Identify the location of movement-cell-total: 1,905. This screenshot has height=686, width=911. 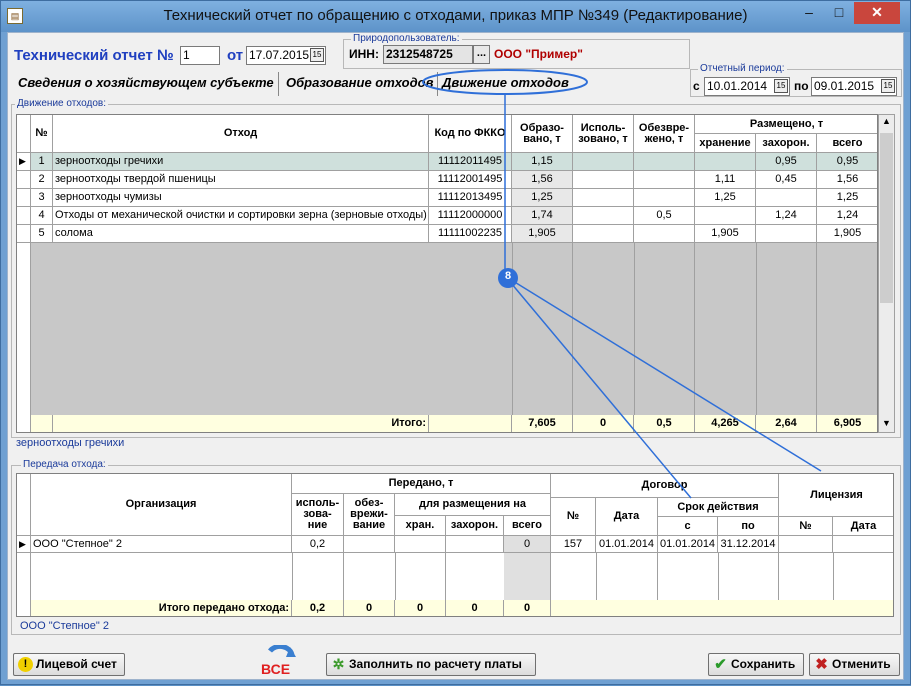
(847, 234).